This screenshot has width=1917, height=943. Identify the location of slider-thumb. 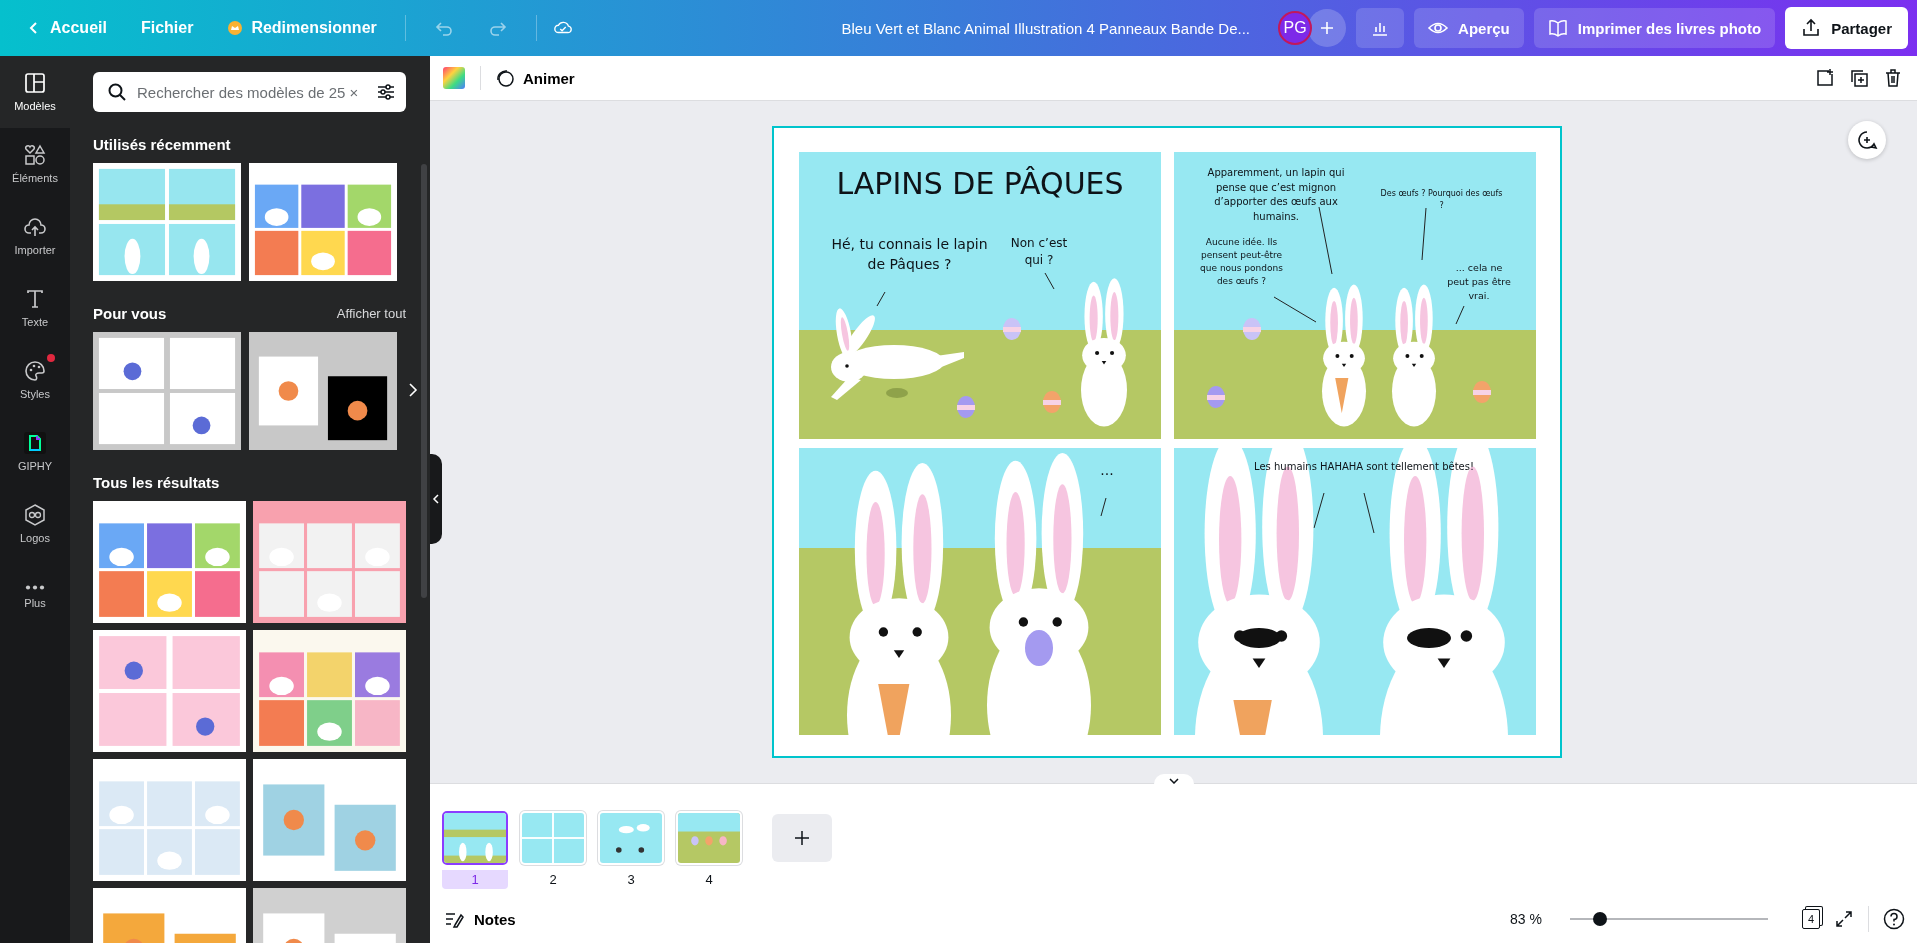
(1599, 919).